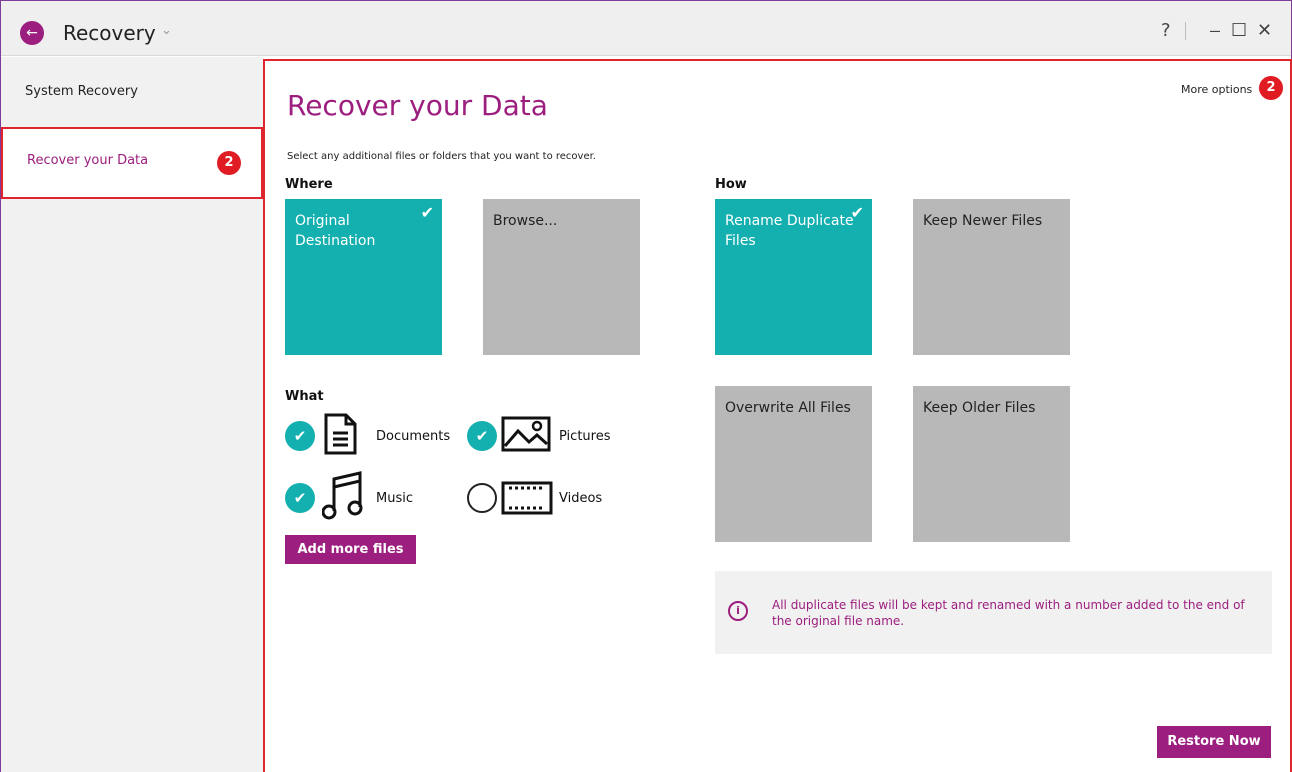 The height and width of the screenshot is (772, 1292). I want to click on what-item-label: Music, so click(394, 498).